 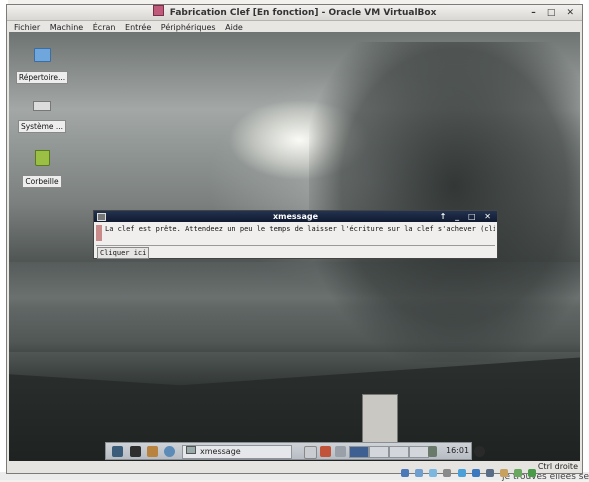 What do you see at coordinates (294, 469) in the screenshot?
I see `virtualbox-statusbar: Ctrl droite` at bounding box center [294, 469].